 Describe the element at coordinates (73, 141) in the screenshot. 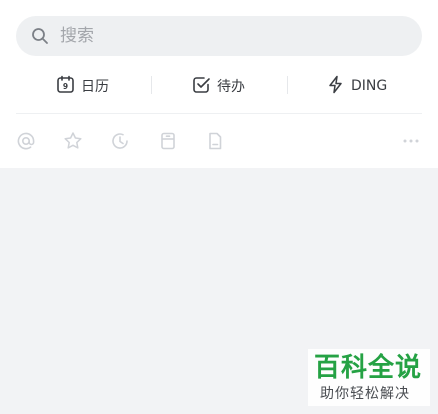

I see `star-icon` at that location.